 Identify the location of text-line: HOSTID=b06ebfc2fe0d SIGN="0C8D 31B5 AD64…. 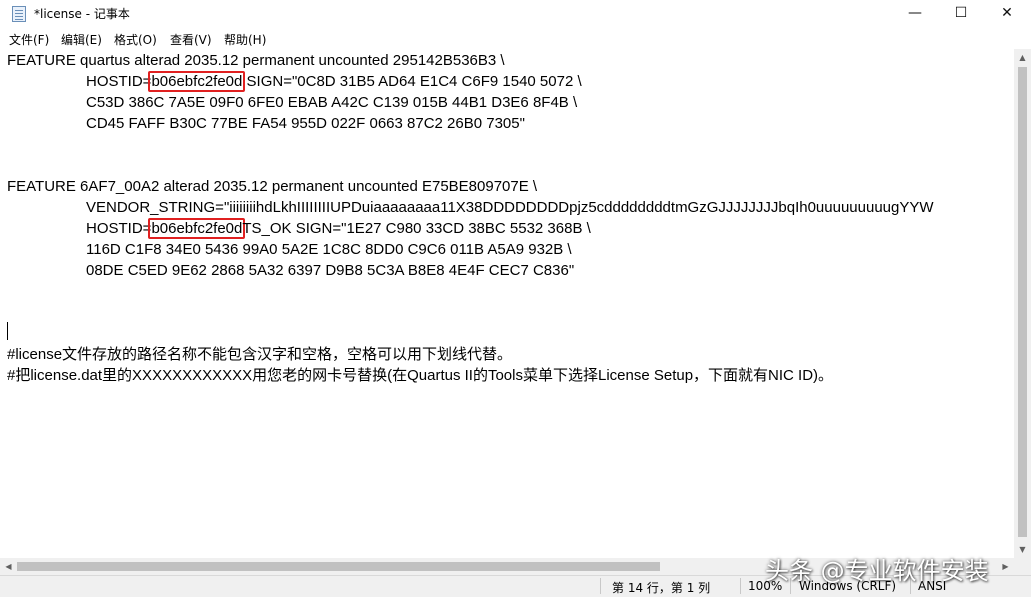
(334, 81).